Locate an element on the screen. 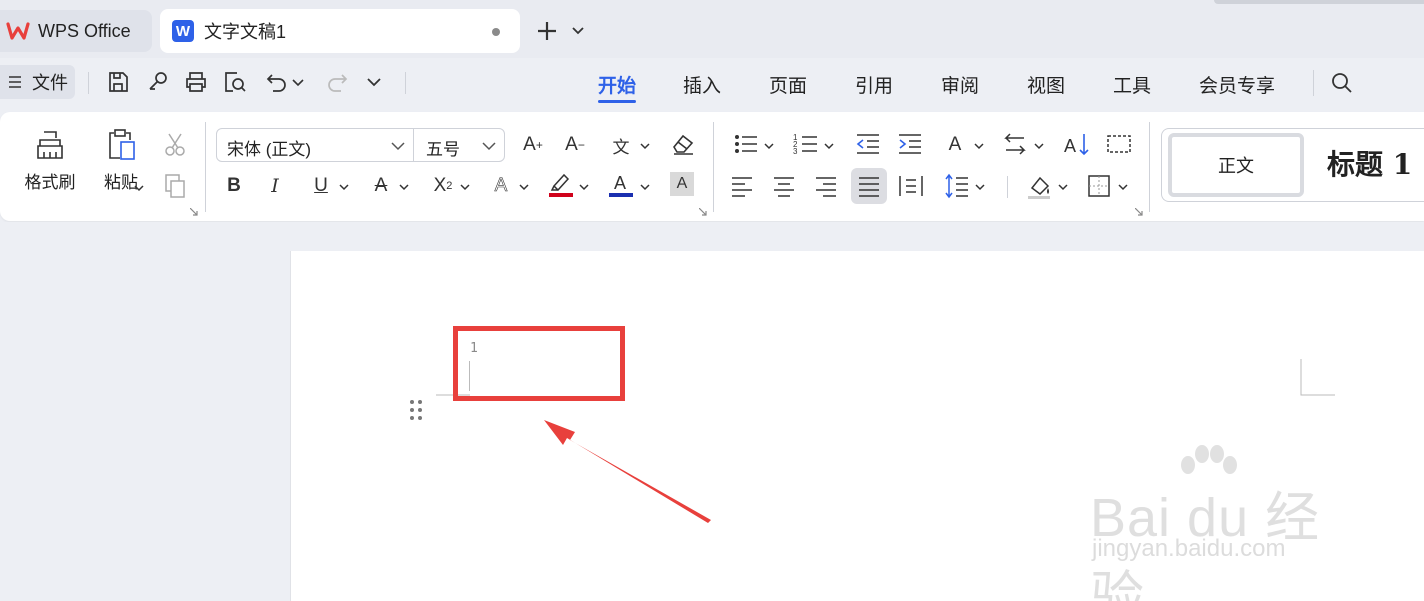  sort-direction-icon is located at coordinates (1015, 144).